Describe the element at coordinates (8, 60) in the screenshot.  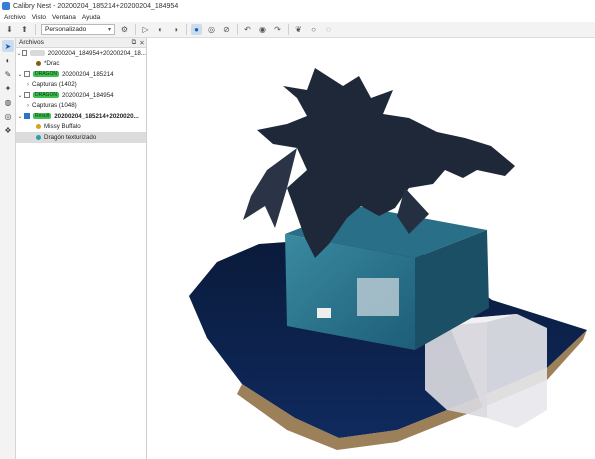
I see `view-icon: ◐` at that location.